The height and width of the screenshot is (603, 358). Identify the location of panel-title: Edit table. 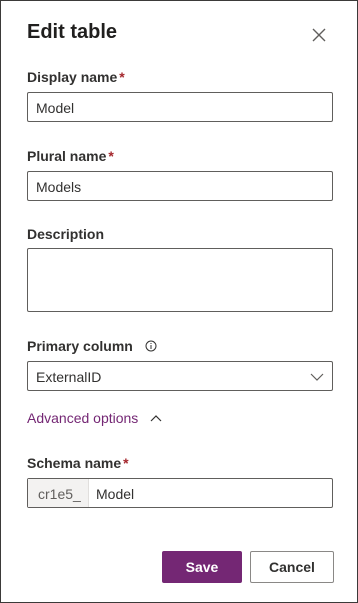
(72, 32).